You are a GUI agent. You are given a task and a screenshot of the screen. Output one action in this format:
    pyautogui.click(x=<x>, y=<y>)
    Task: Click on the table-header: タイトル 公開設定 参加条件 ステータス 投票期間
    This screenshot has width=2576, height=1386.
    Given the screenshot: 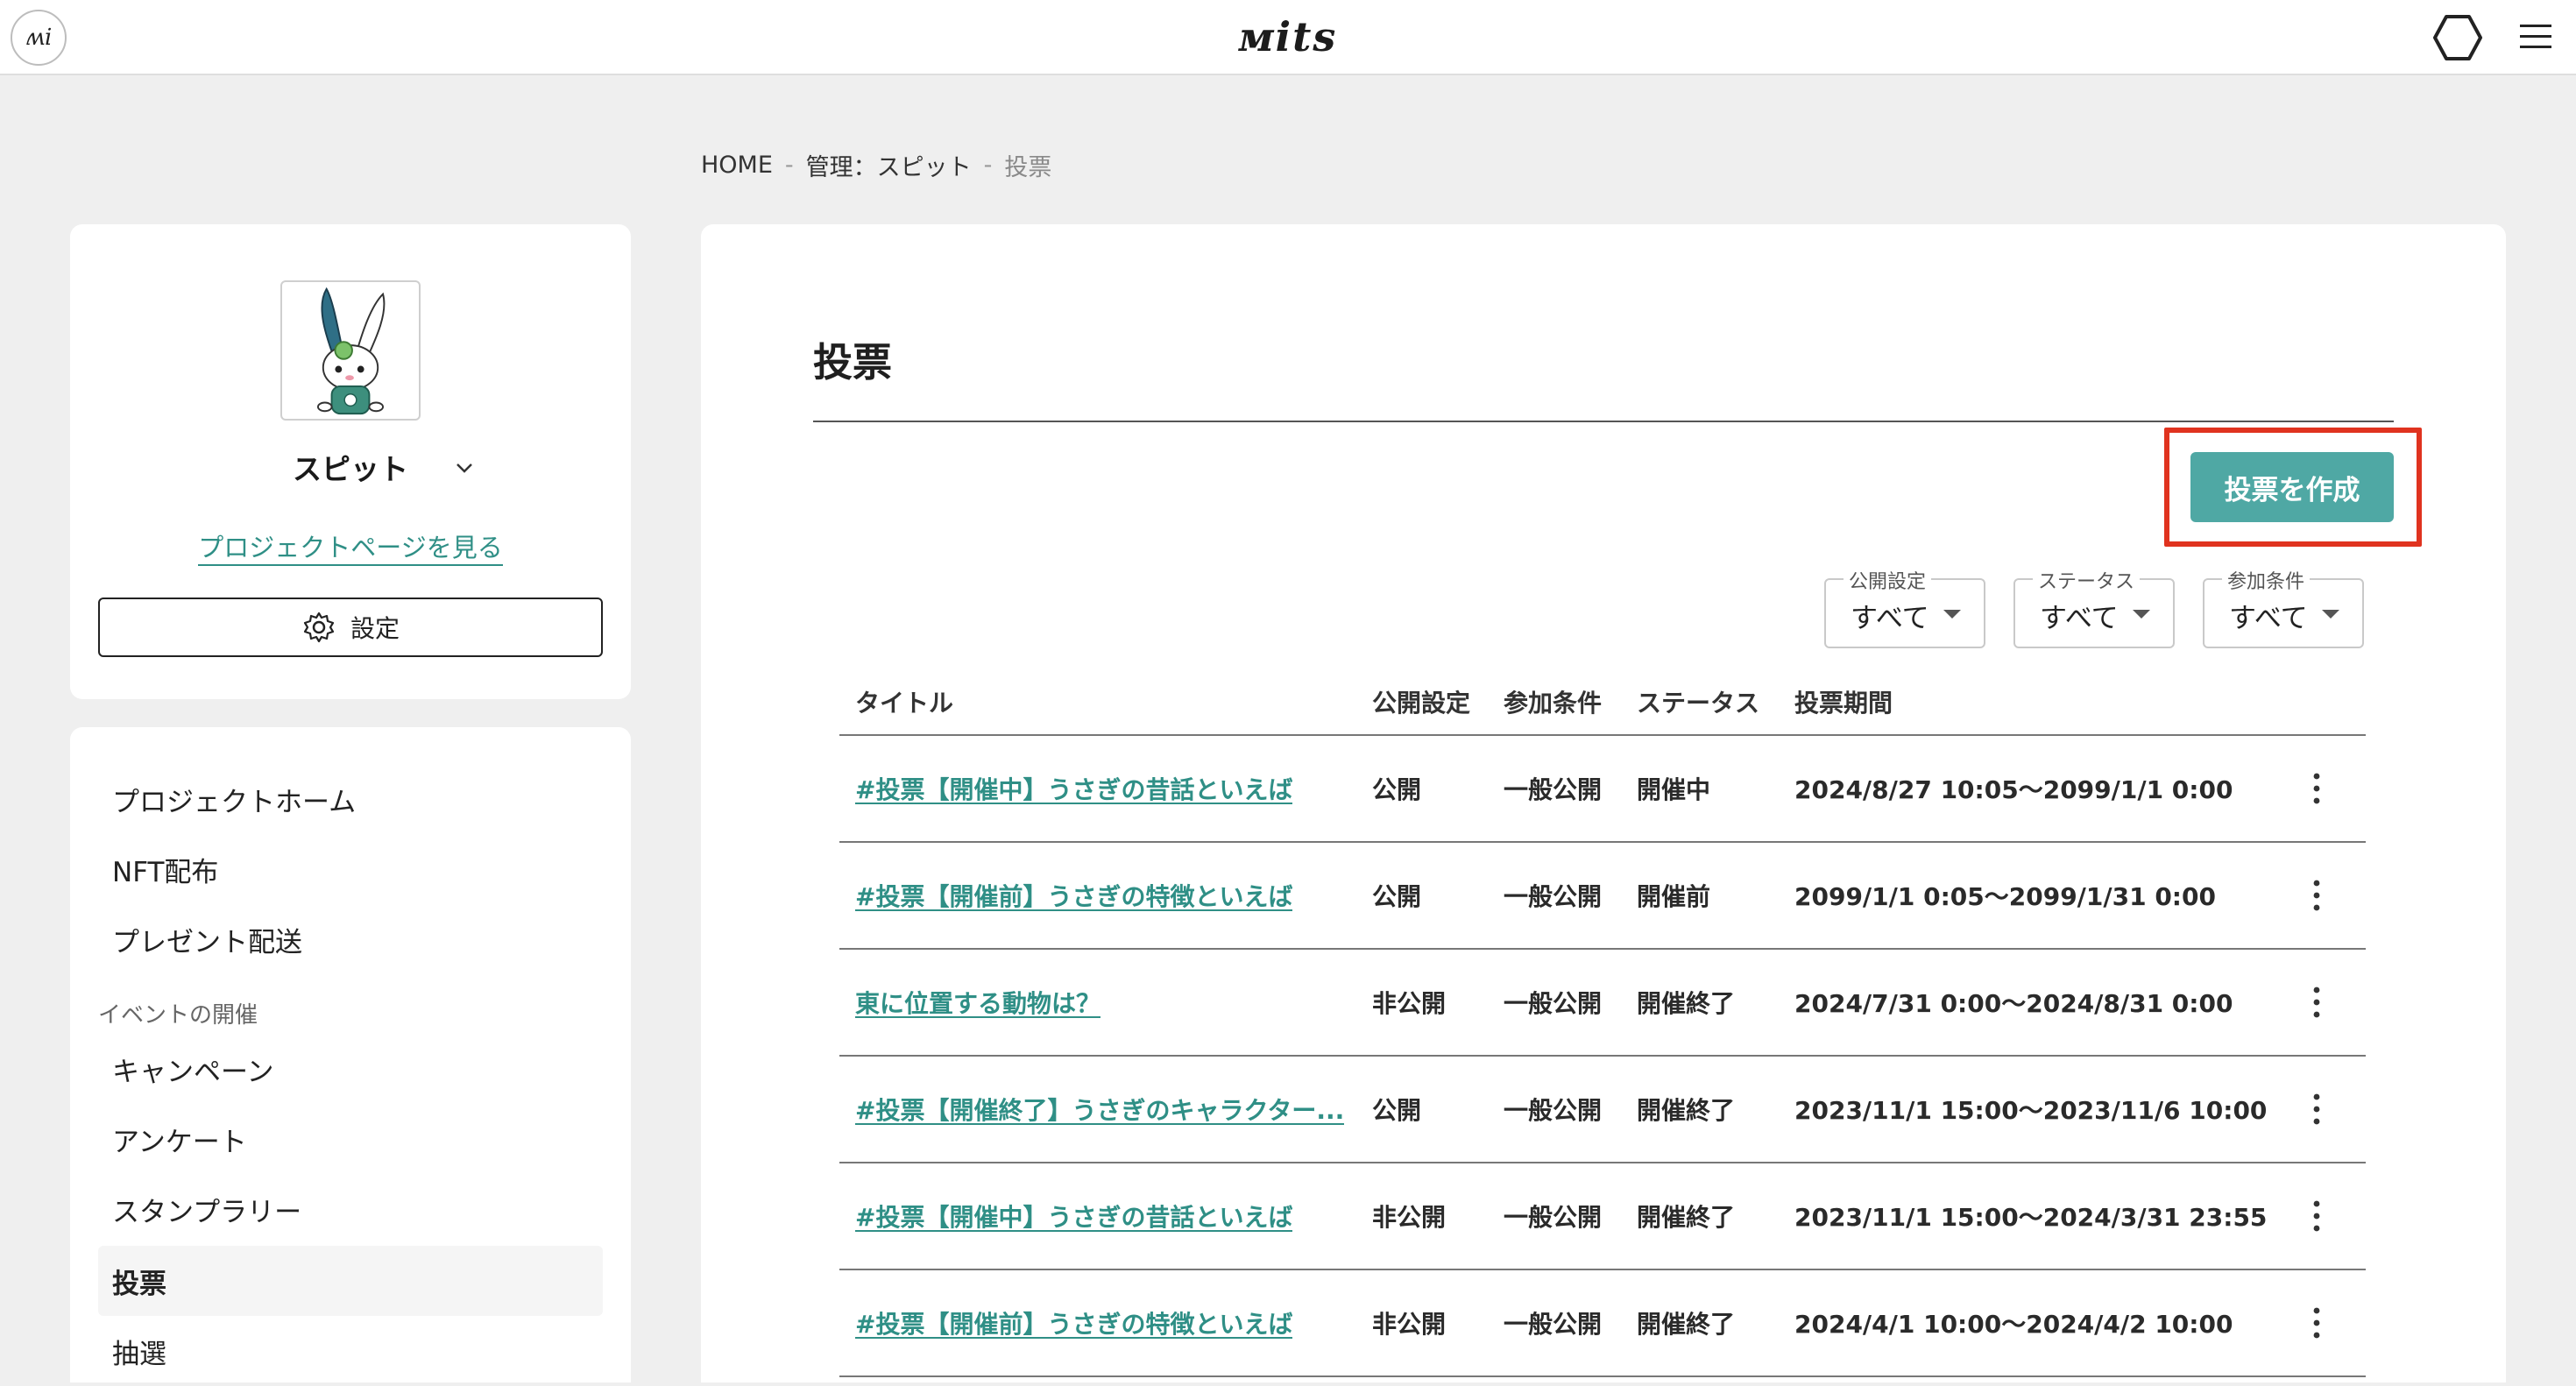 What is the action you would take?
    pyautogui.click(x=1602, y=703)
    